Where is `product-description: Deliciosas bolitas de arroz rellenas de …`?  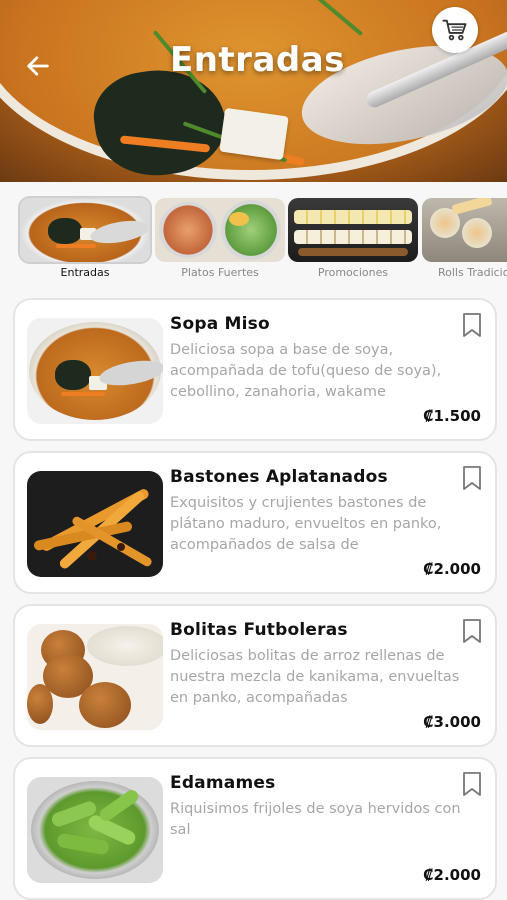 product-description: Deliciosas bolitas de arroz rellenas de … is located at coordinates (315, 677).